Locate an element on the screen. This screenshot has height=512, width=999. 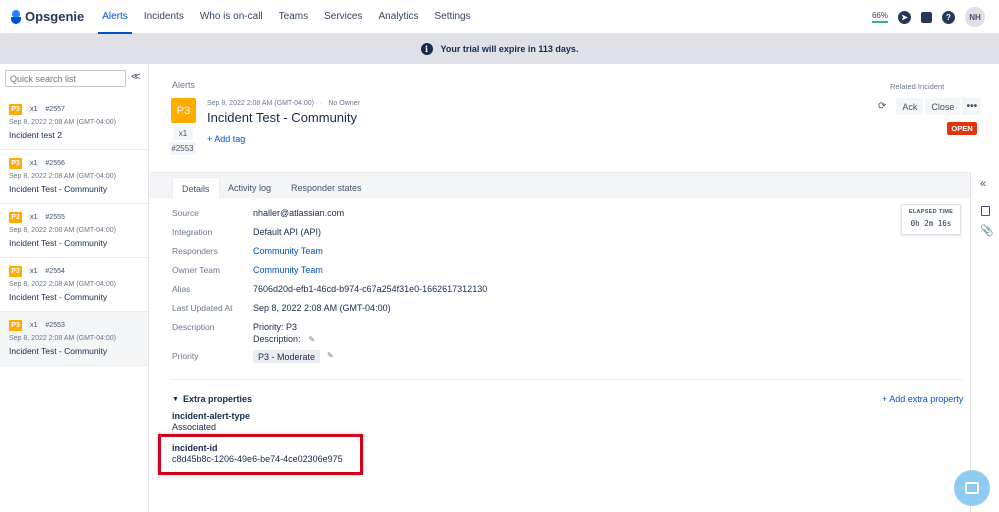
tab-responder-states: Responder states is located at coordinates (326, 188).